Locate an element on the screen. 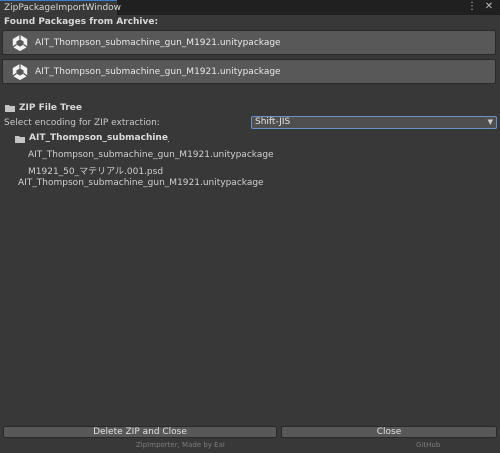 The height and width of the screenshot is (453, 500). zip-file-tree-title: ZIP File Tree is located at coordinates (50, 108).